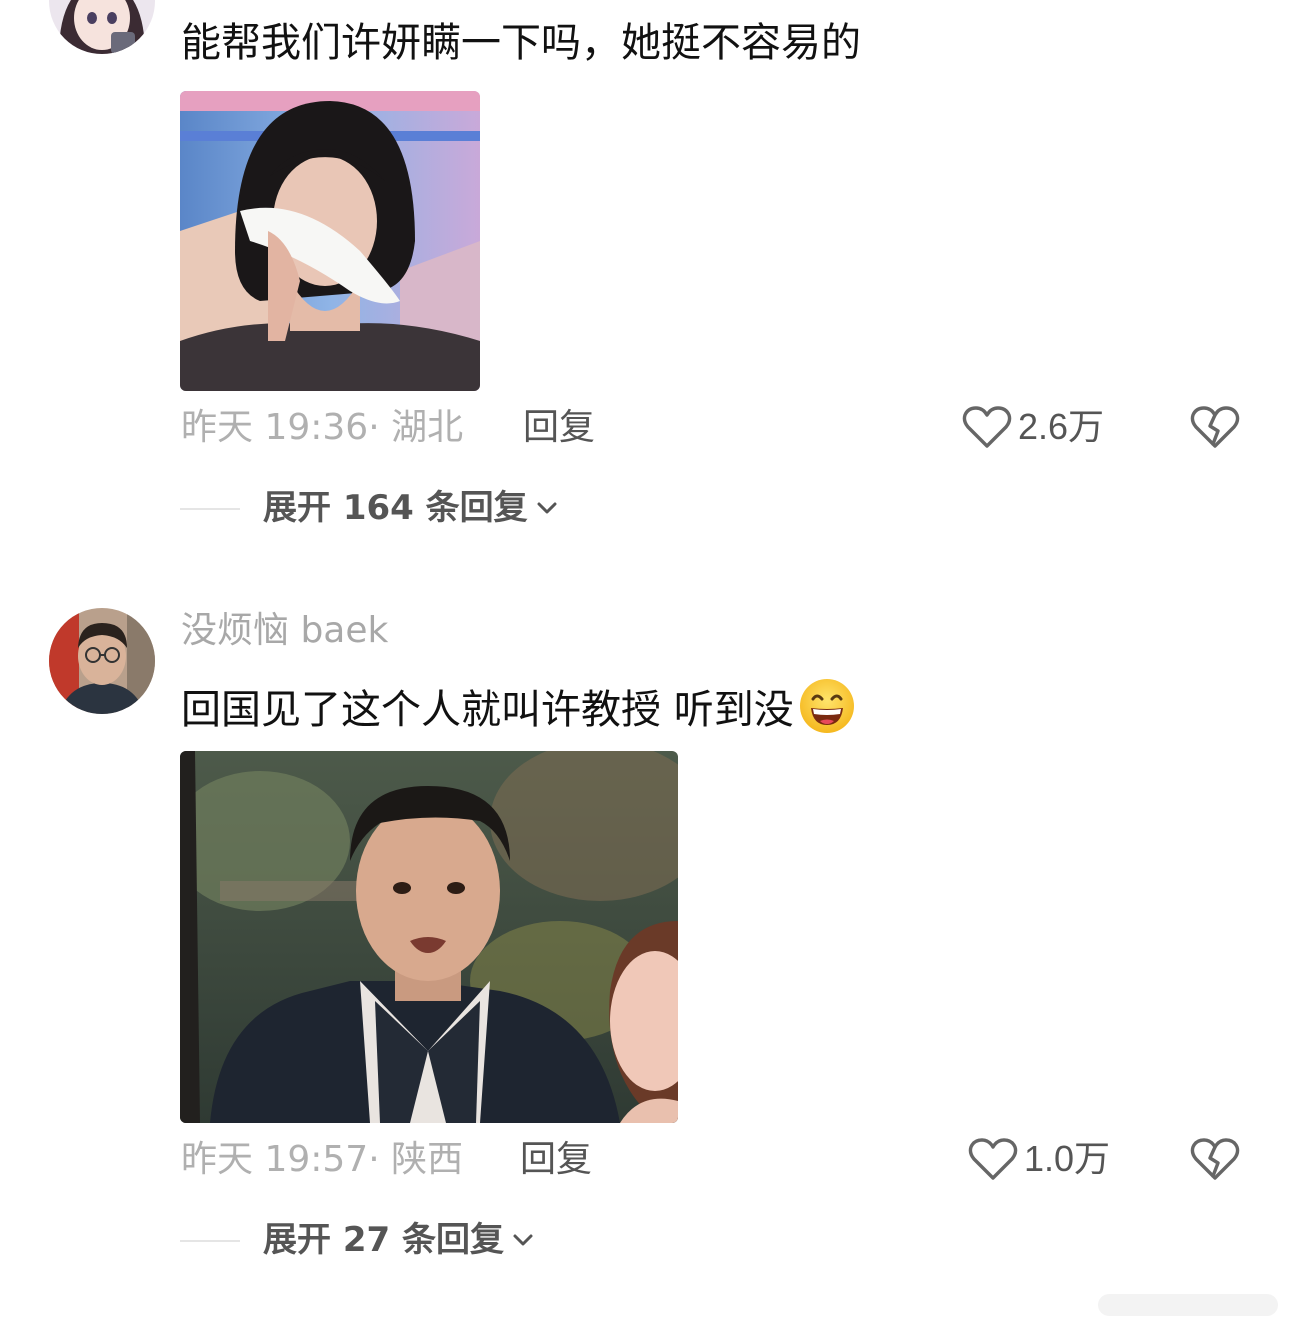 Image resolution: width=1290 pixels, height=1330 pixels. Describe the element at coordinates (487, 710) in the screenshot. I see `comment-text: 回国见了这个人就叫许教授 听到没` at that location.